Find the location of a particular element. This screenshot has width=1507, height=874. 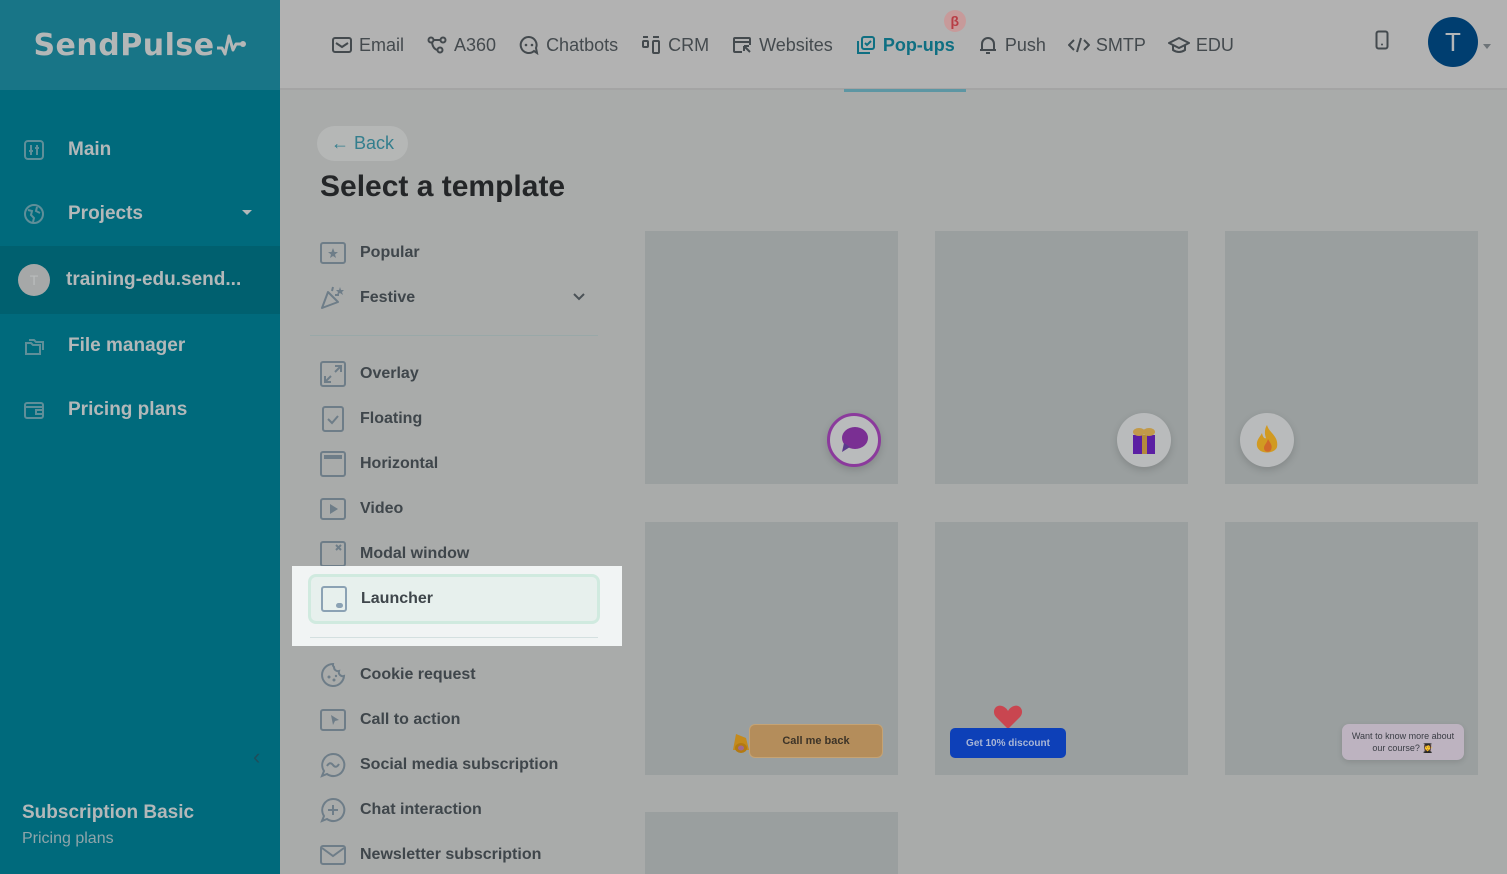

category-festive: Festive is located at coordinates (454, 297).